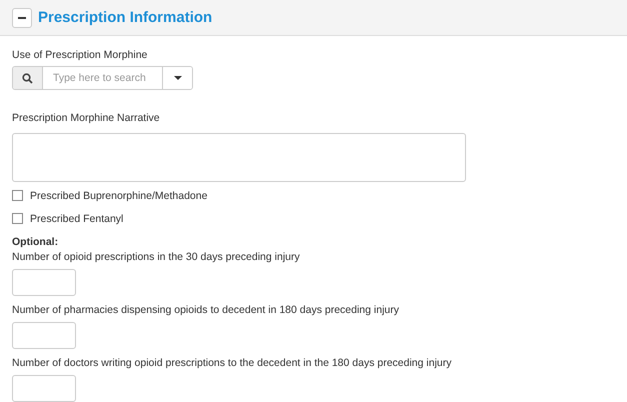  Describe the element at coordinates (86, 118) in the screenshot. I see `field-label: Prescription Morphine Narrative` at that location.